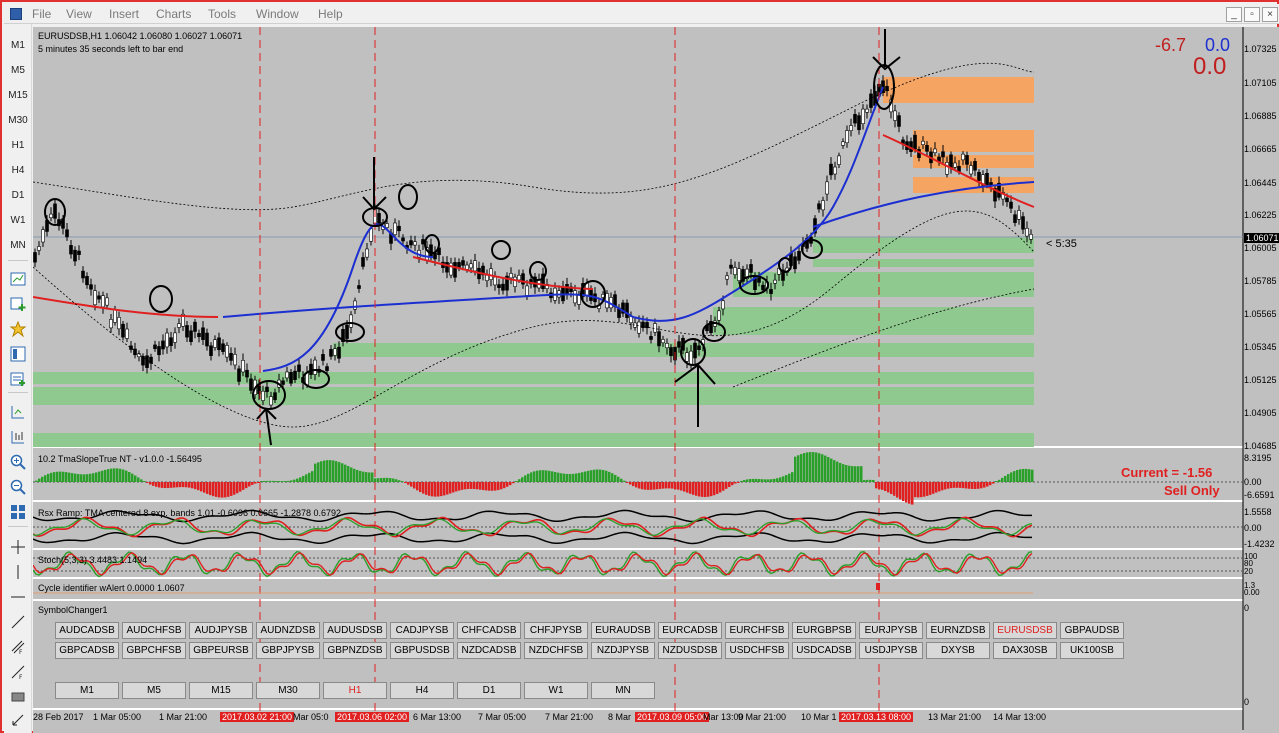 The height and width of the screenshot is (733, 1279). Describe the element at coordinates (623, 650) in the screenshot. I see `symbol-button-nzdjpysb: NZDJPYSB` at that location.